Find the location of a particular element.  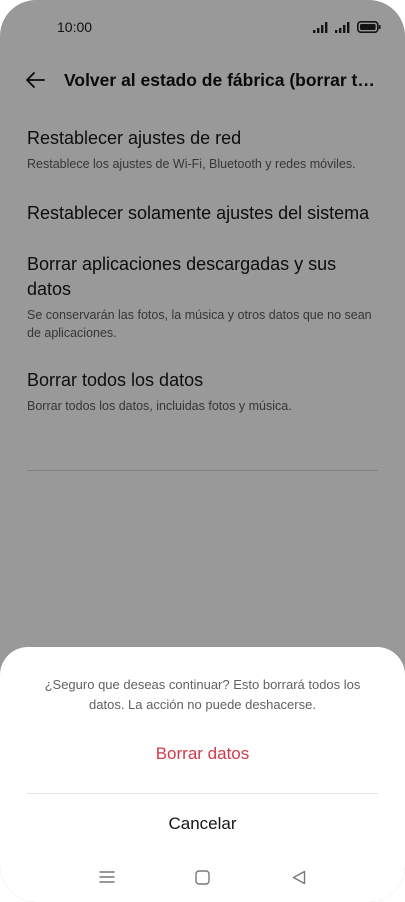

home-icon is located at coordinates (203, 877).